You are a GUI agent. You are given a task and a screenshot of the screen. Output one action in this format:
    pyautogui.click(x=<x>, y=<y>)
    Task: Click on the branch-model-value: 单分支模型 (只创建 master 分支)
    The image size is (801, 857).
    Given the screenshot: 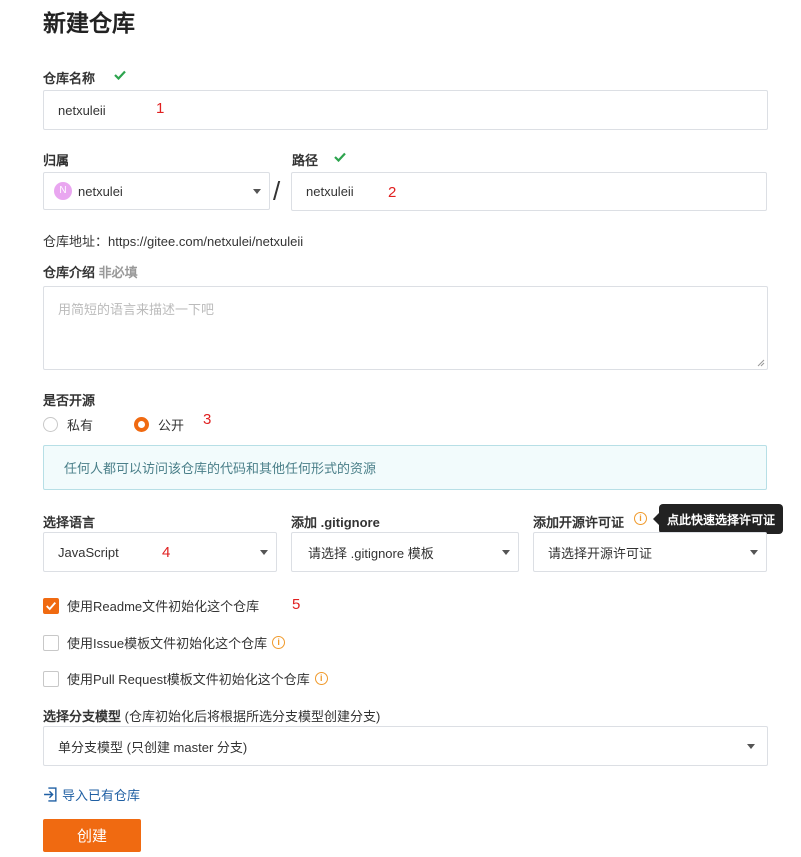 What is the action you would take?
    pyautogui.click(x=153, y=747)
    